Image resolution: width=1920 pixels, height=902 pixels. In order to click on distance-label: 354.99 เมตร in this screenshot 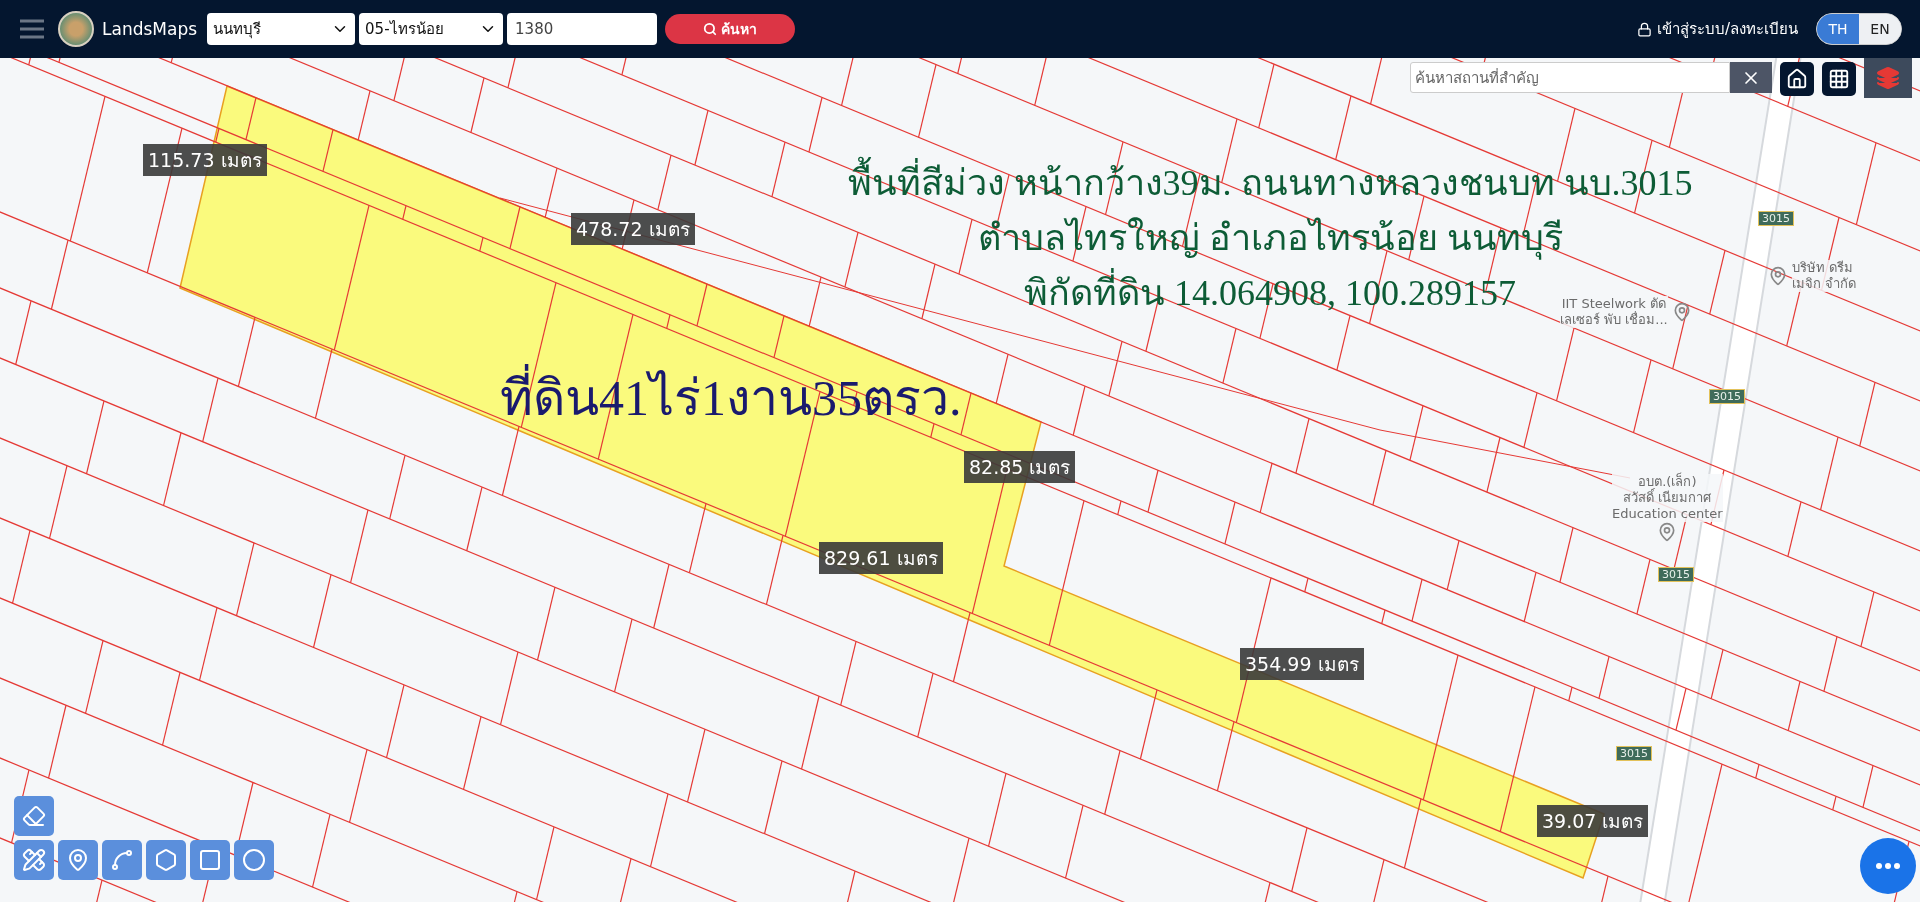, I will do `click(1302, 664)`.